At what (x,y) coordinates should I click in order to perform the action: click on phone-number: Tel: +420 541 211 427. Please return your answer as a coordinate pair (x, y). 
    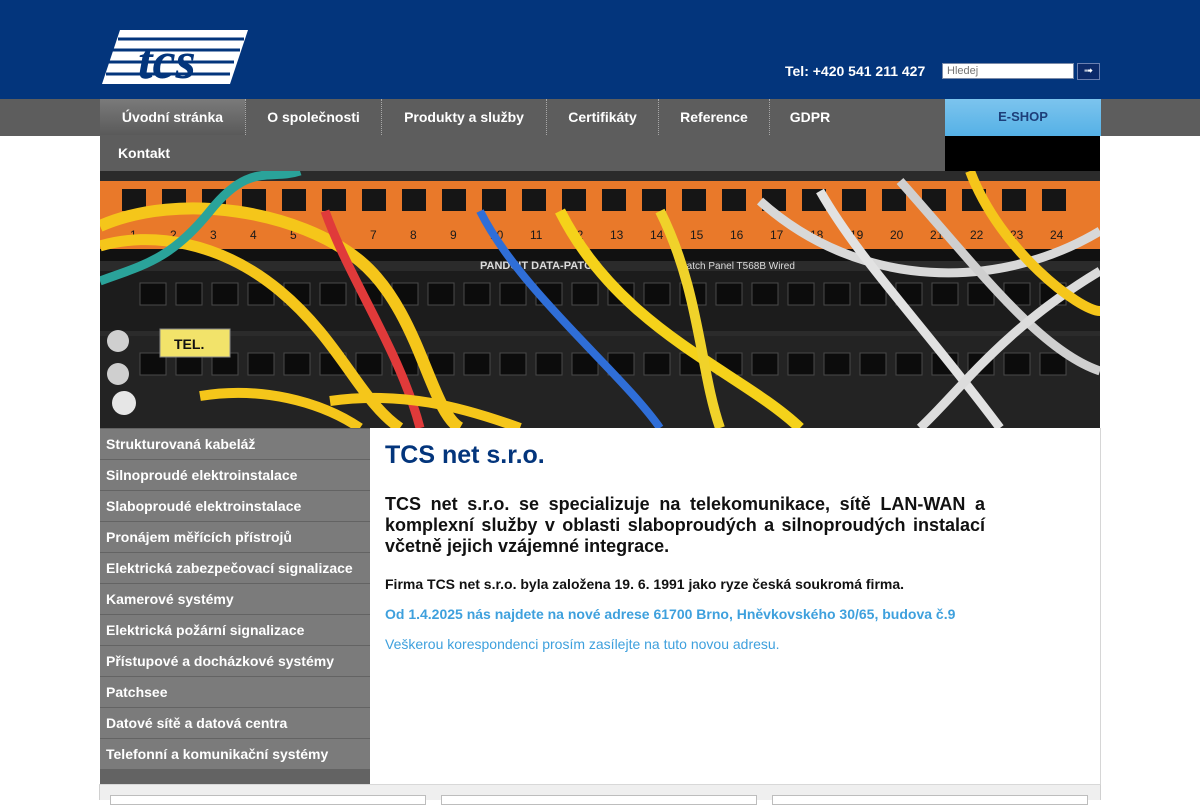
    Looking at the image, I should click on (855, 71).